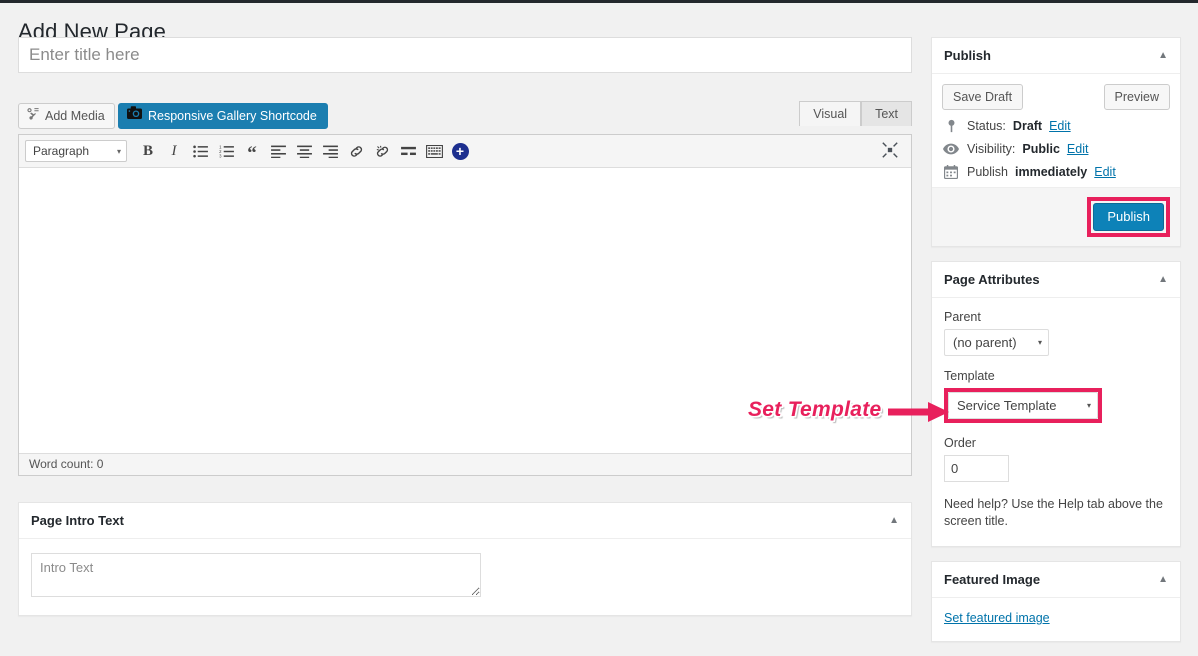 The image size is (1198, 656). I want to click on camera-icon, so click(134, 116).